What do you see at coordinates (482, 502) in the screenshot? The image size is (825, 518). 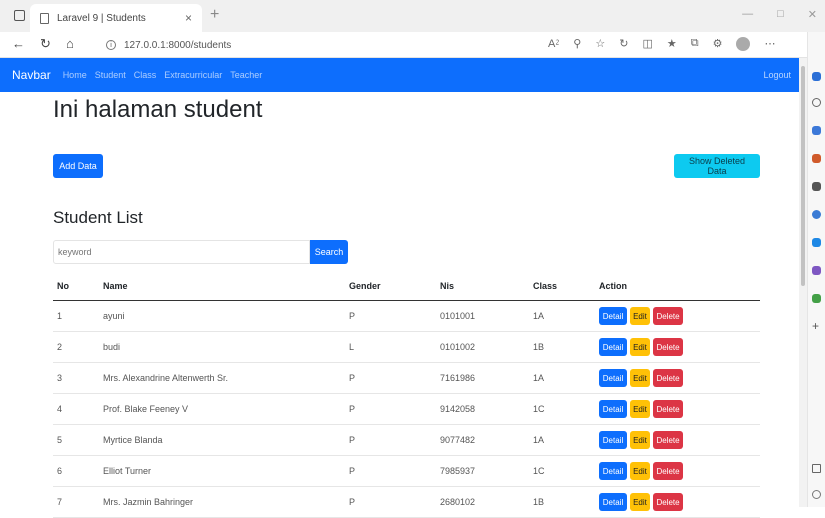 I see `cell-nis: 2680102` at bounding box center [482, 502].